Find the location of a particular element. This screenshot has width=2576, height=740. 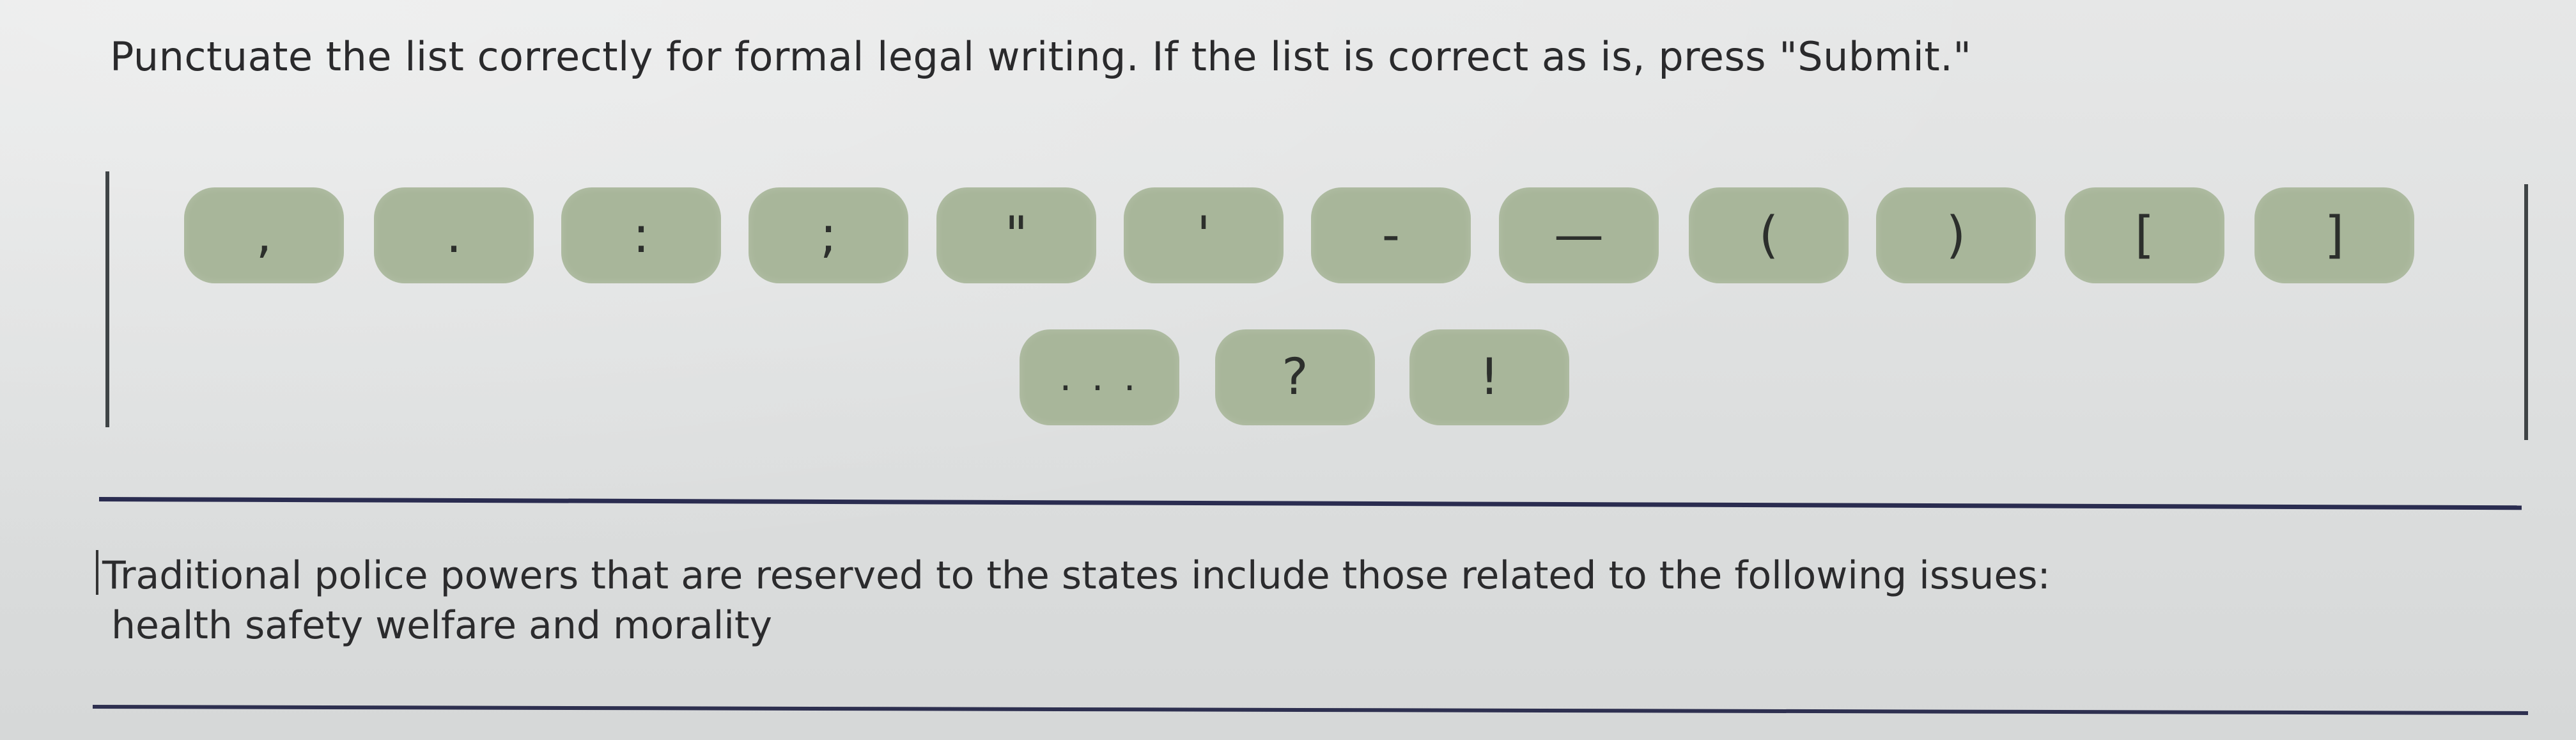

question-mark-key: ? is located at coordinates (1295, 377).